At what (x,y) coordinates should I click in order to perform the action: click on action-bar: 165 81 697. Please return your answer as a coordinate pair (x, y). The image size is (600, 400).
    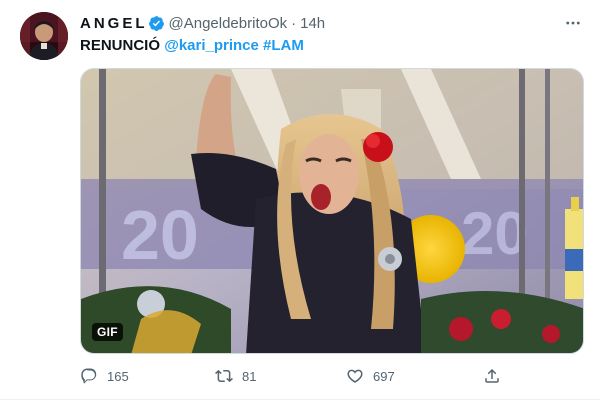
    Looking at the image, I should click on (300, 376).